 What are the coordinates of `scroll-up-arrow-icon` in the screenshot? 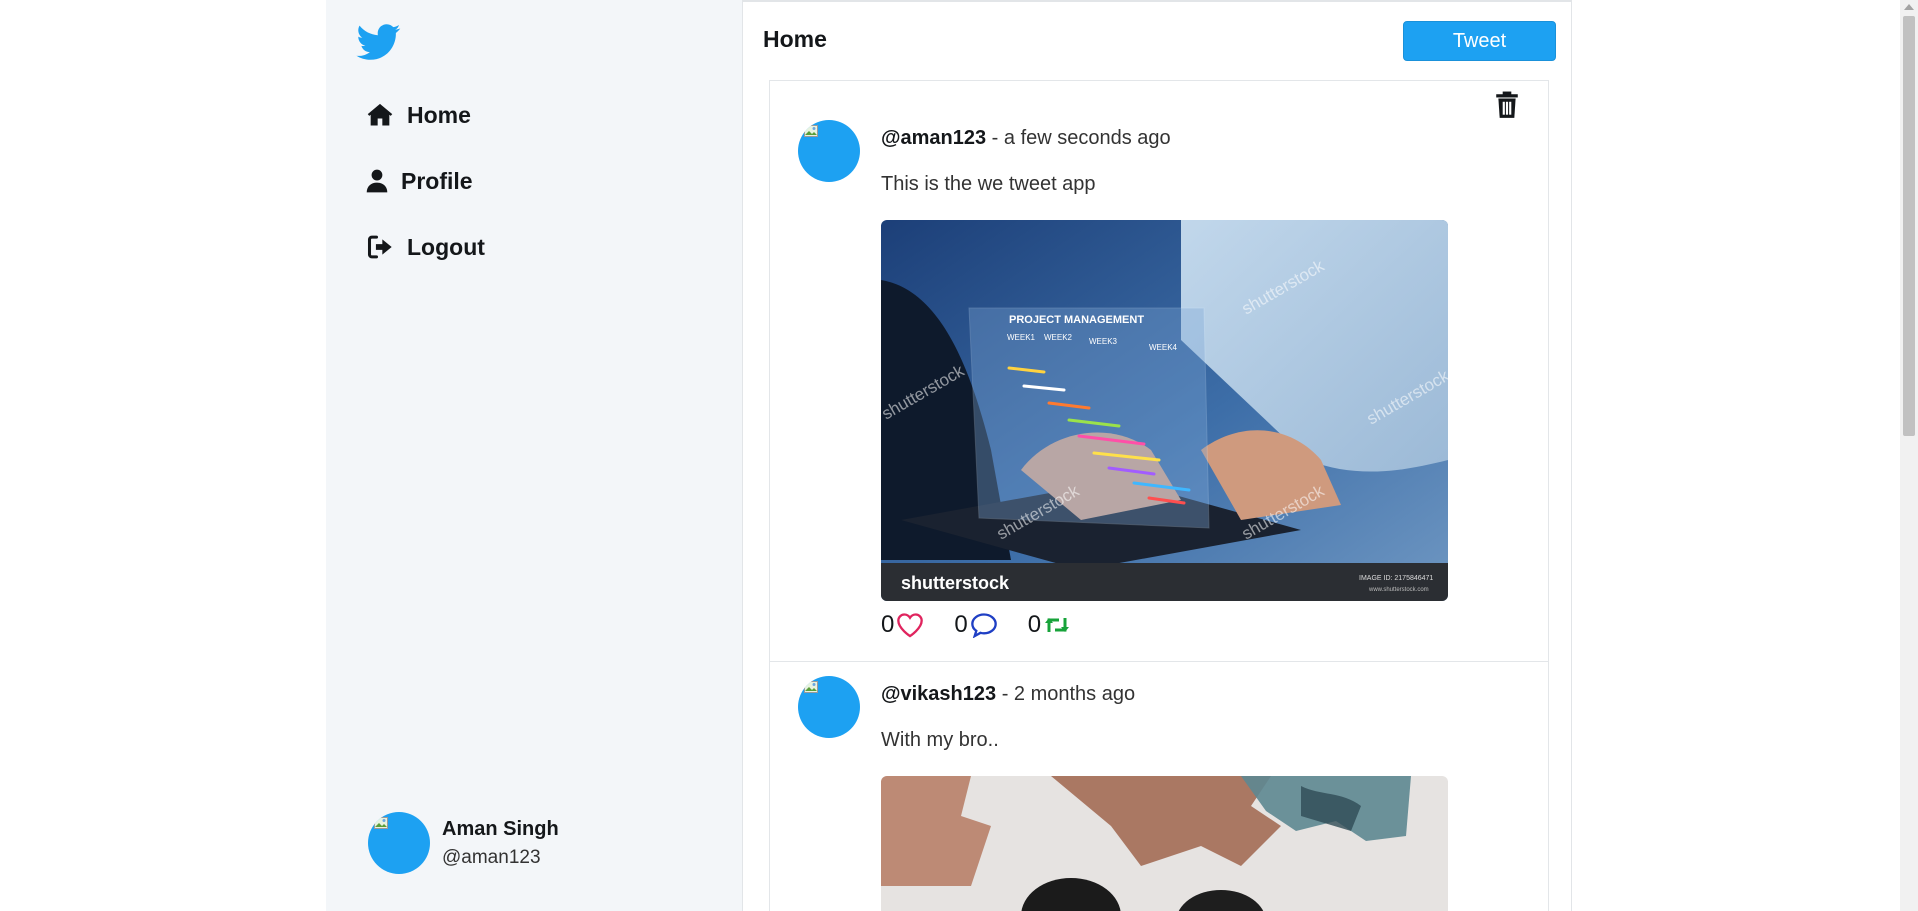 It's located at (1909, 7).